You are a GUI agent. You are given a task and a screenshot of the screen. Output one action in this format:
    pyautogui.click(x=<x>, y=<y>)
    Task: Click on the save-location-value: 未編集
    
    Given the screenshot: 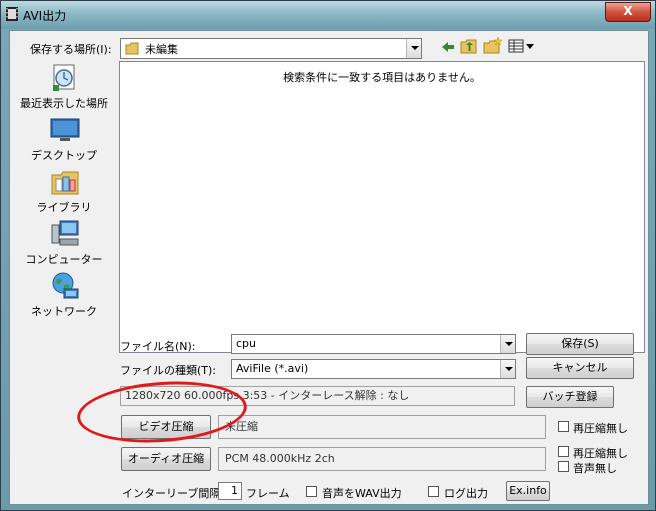 What is the action you would take?
    pyautogui.click(x=161, y=49)
    